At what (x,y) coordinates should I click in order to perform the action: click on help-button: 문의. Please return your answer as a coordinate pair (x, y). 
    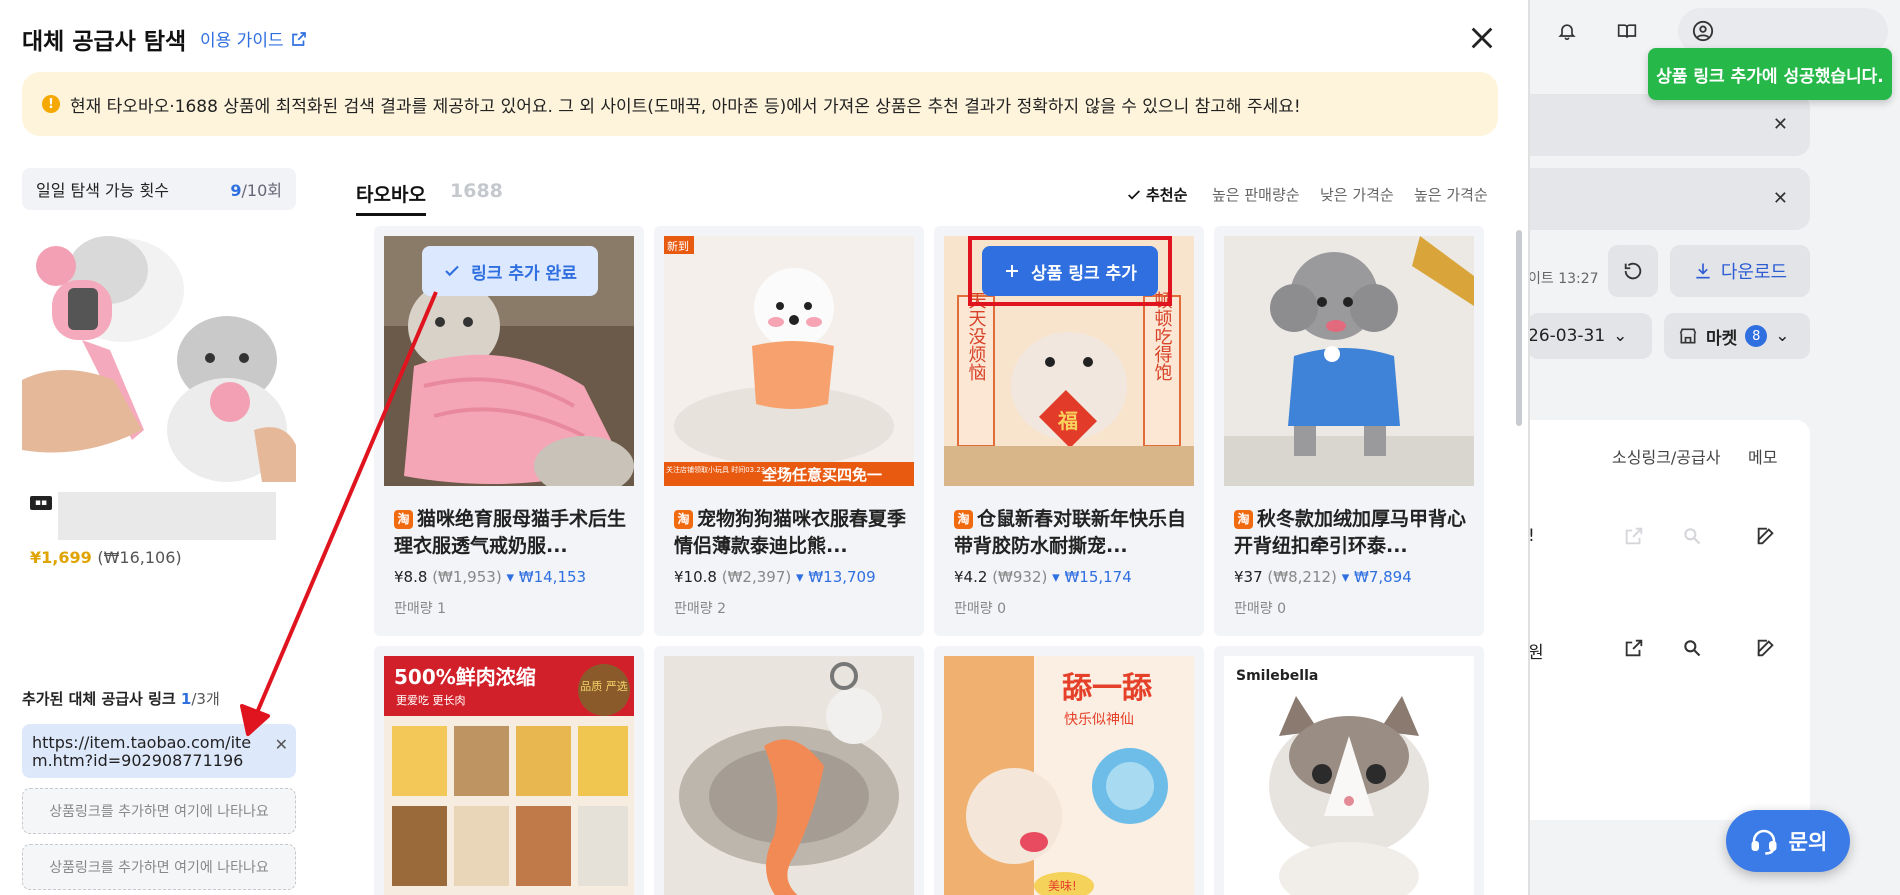
    Looking at the image, I should click on (1788, 841).